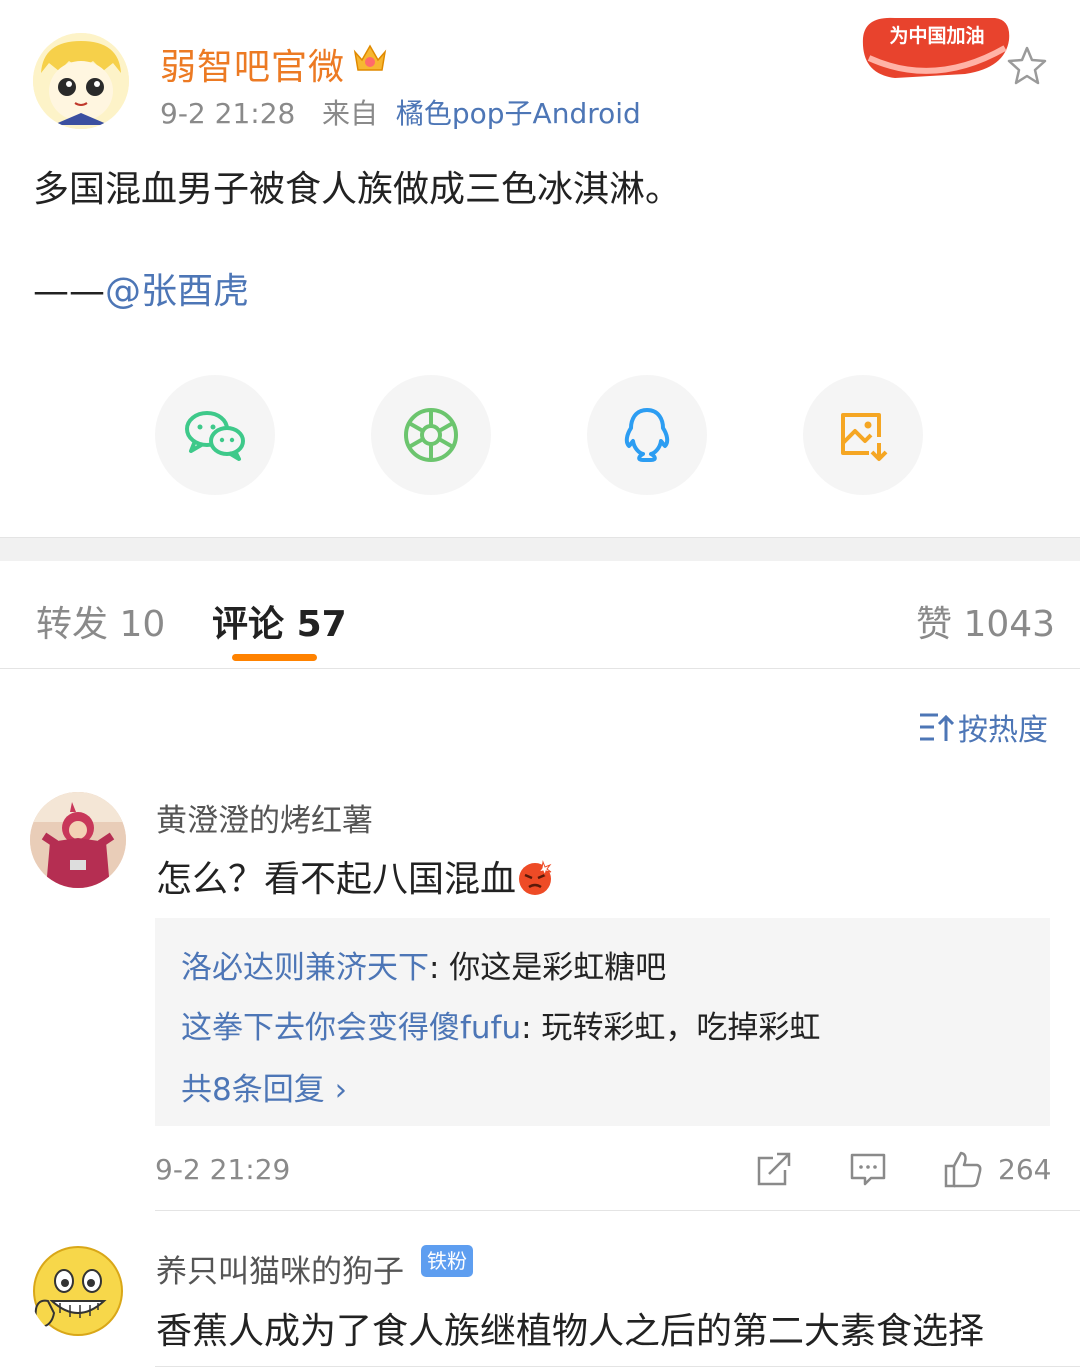  I want to click on comment-text: 香蕉人成为了食人族继植物人之后的第二大素食选择, so click(570, 1331).